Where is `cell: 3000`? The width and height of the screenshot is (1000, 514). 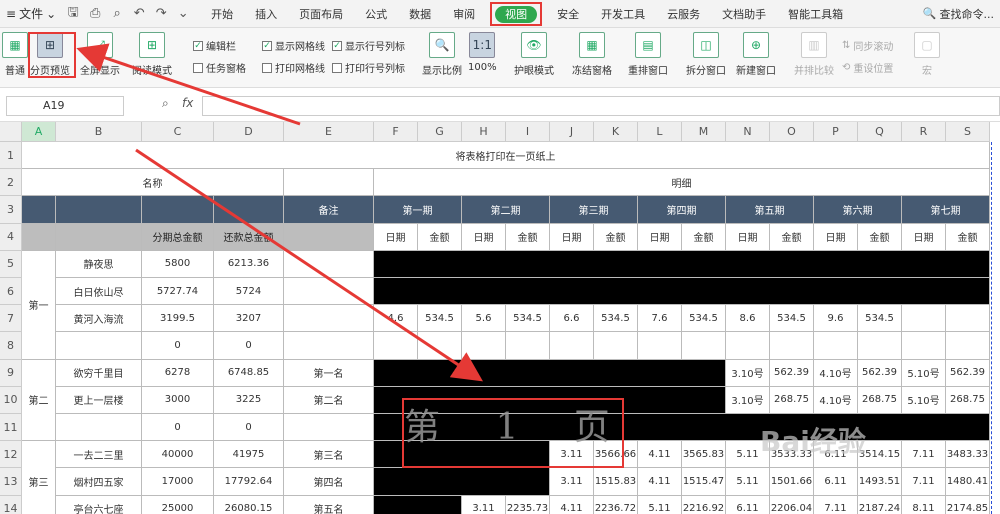
cell: 3000 is located at coordinates (178, 400).